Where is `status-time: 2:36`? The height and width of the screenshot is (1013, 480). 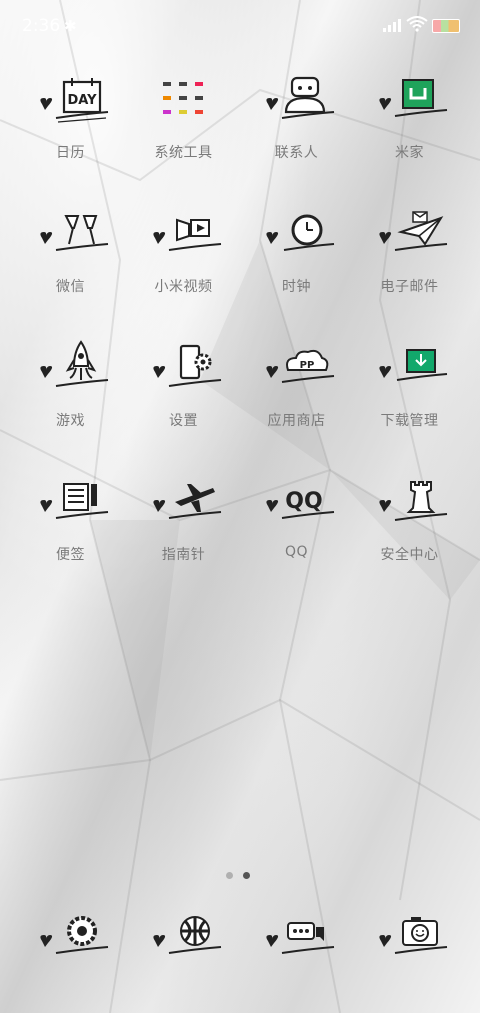
status-time: 2:36 is located at coordinates (41, 26).